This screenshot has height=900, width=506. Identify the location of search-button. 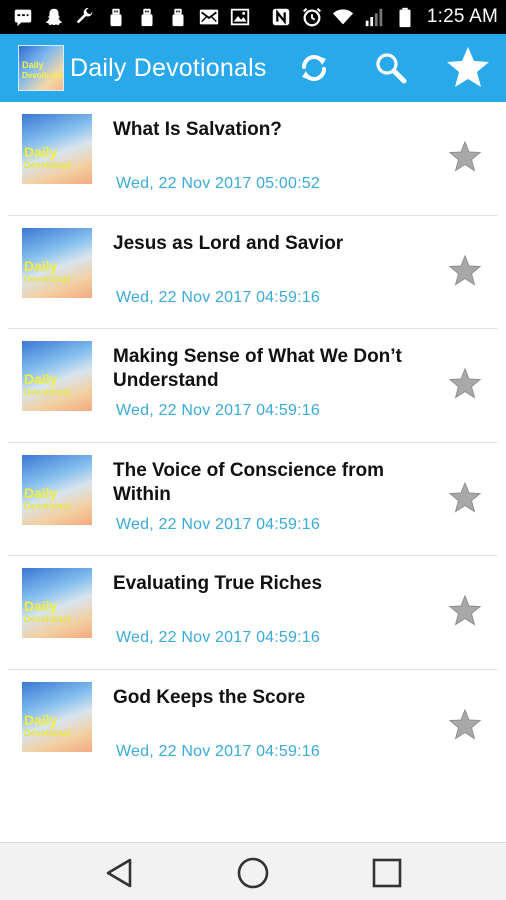
(391, 68).